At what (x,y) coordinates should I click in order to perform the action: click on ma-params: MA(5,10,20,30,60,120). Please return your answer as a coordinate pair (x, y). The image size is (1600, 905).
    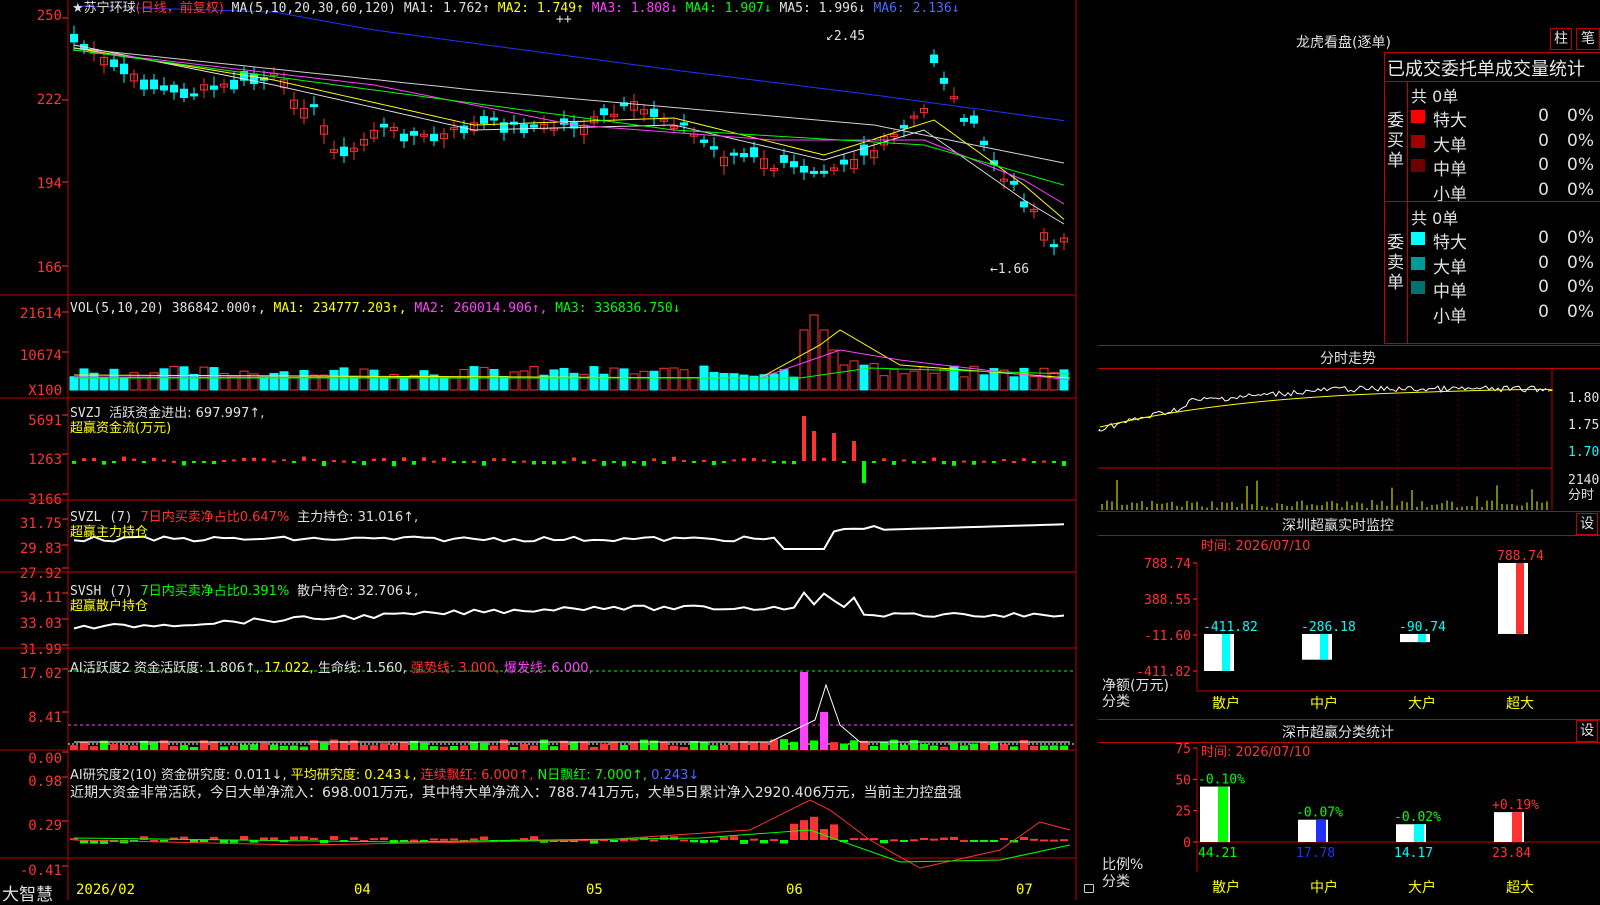
    Looking at the image, I should click on (314, 8).